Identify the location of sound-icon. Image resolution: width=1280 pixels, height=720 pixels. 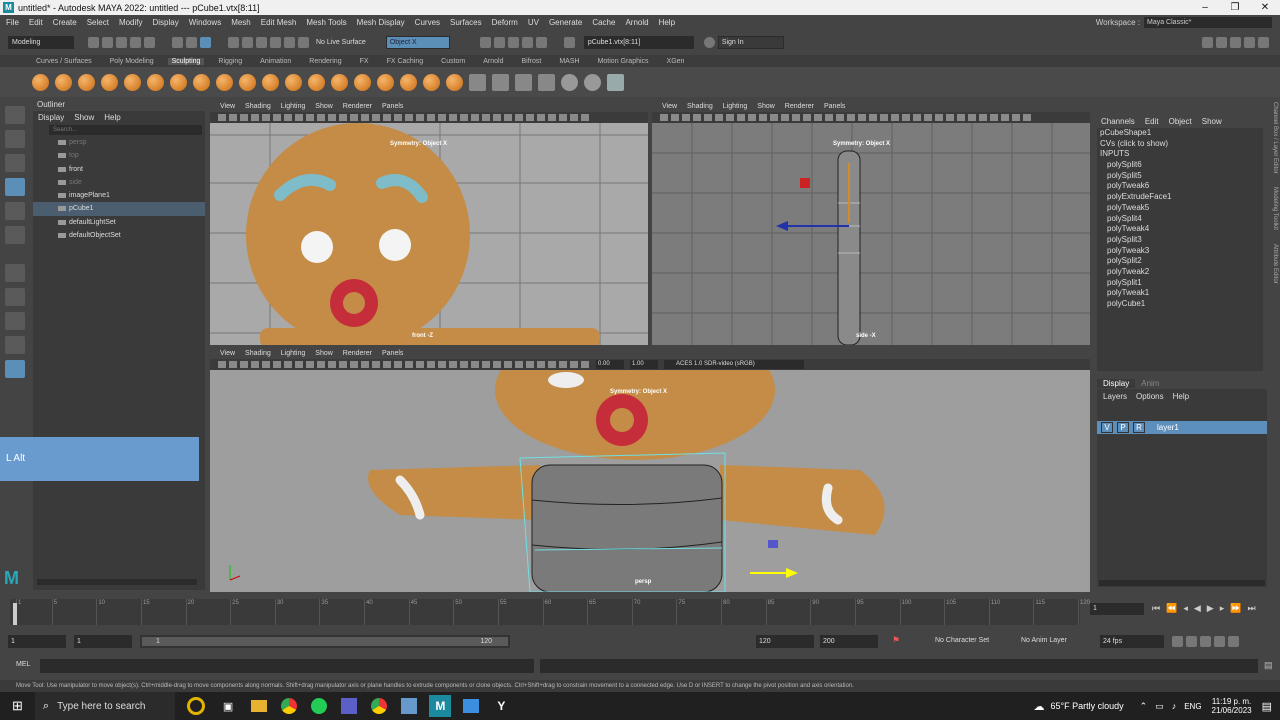
(1191, 641).